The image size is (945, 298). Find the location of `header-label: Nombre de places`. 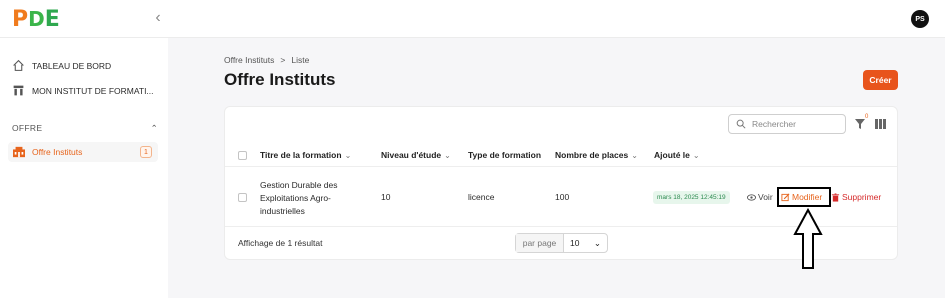

header-label: Nombre de places is located at coordinates (592, 155).